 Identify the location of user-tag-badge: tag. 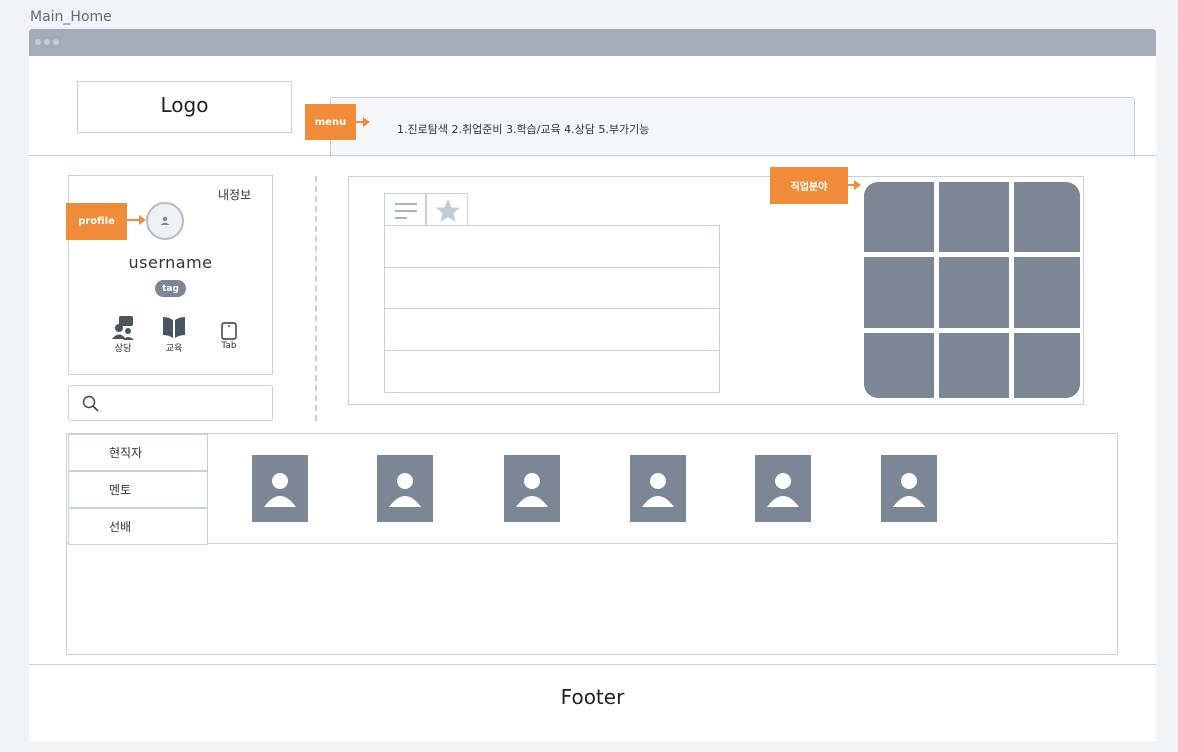
(170, 288).